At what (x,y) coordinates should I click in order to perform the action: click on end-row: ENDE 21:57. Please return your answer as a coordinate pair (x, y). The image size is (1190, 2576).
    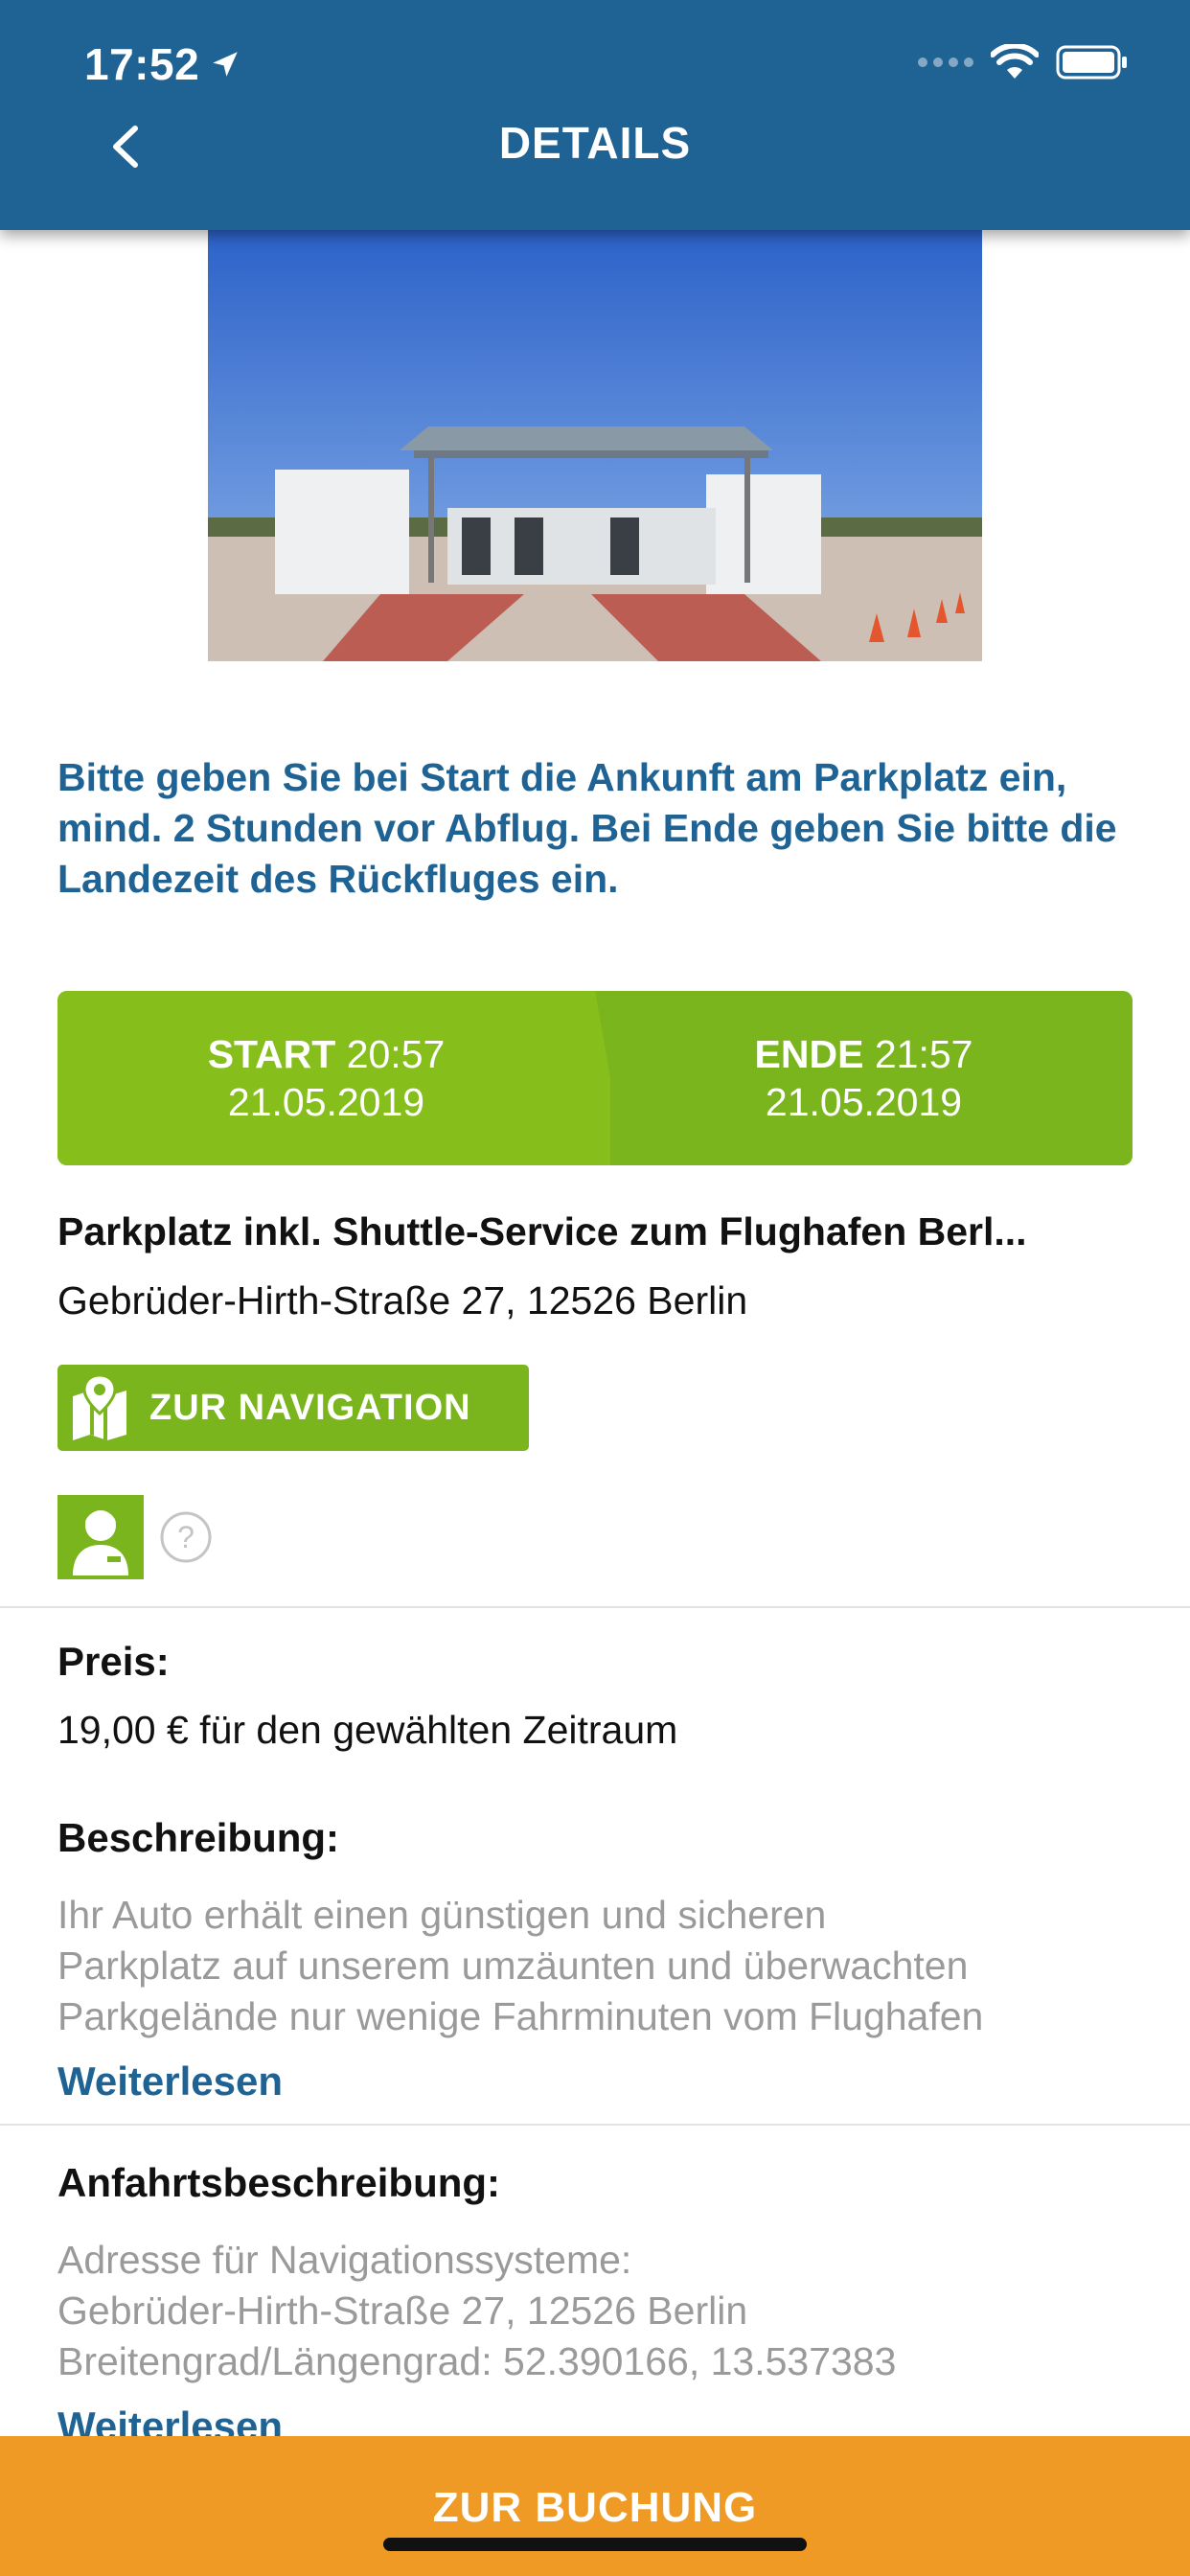
    Looking at the image, I should click on (864, 1054).